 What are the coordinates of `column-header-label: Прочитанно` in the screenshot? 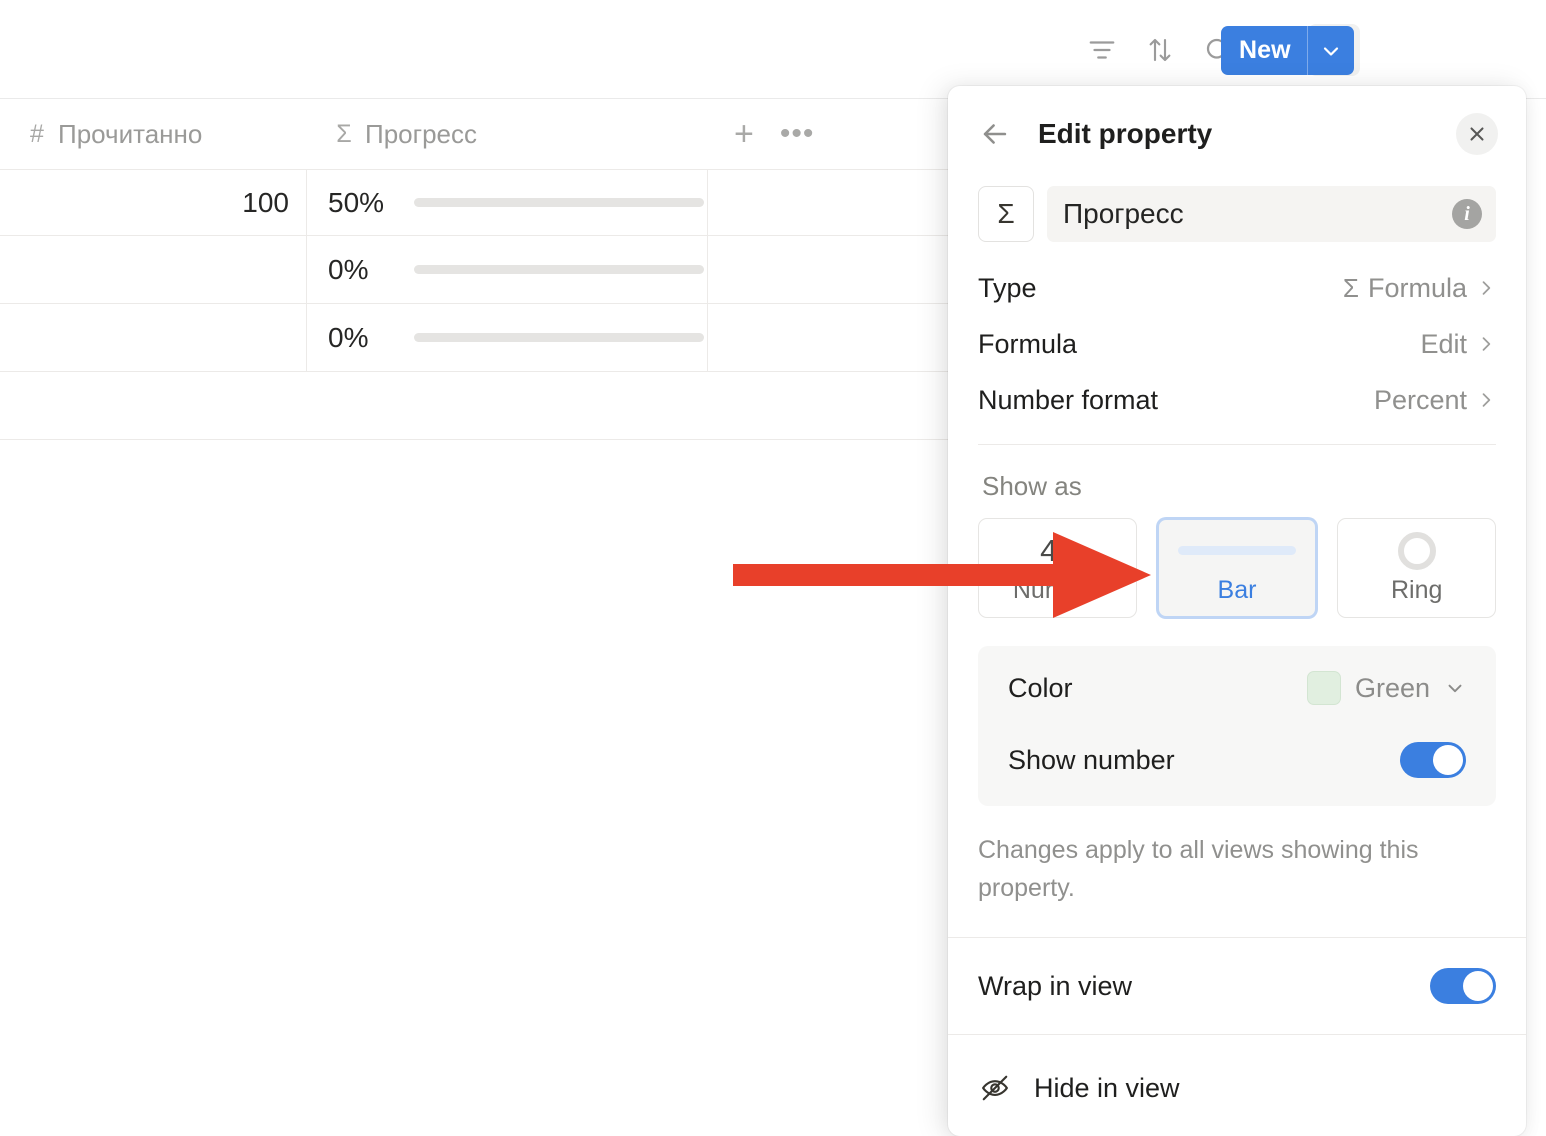 It's located at (130, 133).